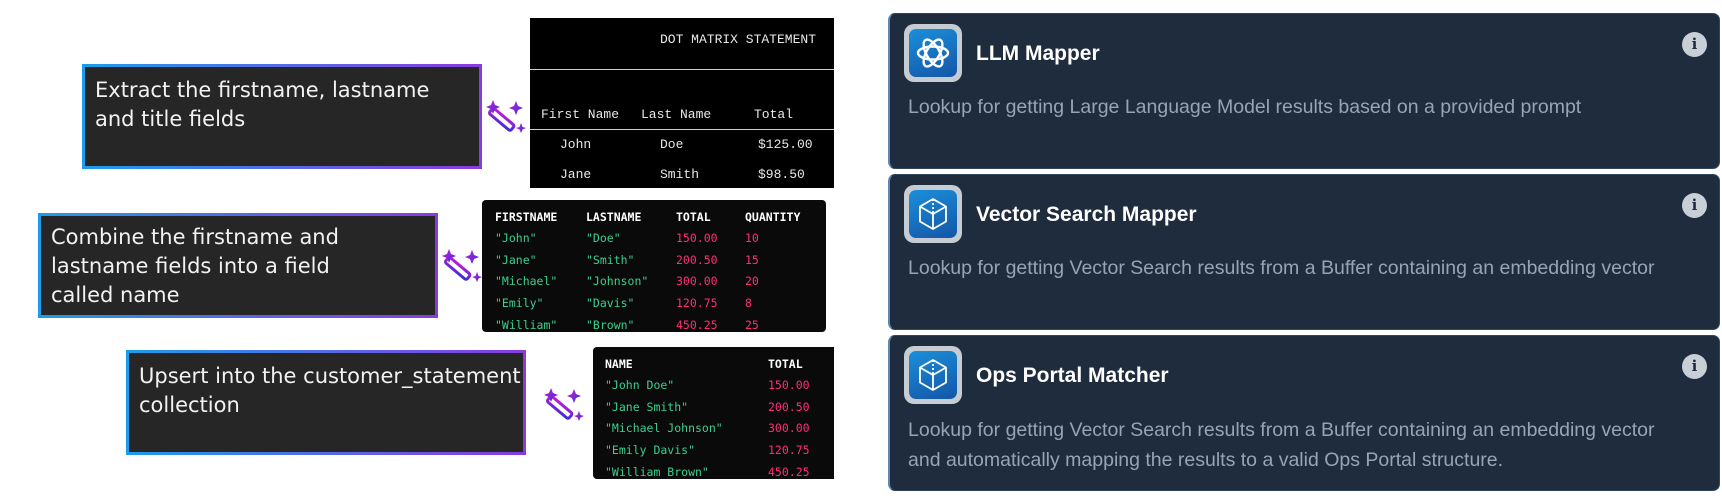  Describe the element at coordinates (603, 237) in the screenshot. I see `table-cell: "Doe"` at that location.